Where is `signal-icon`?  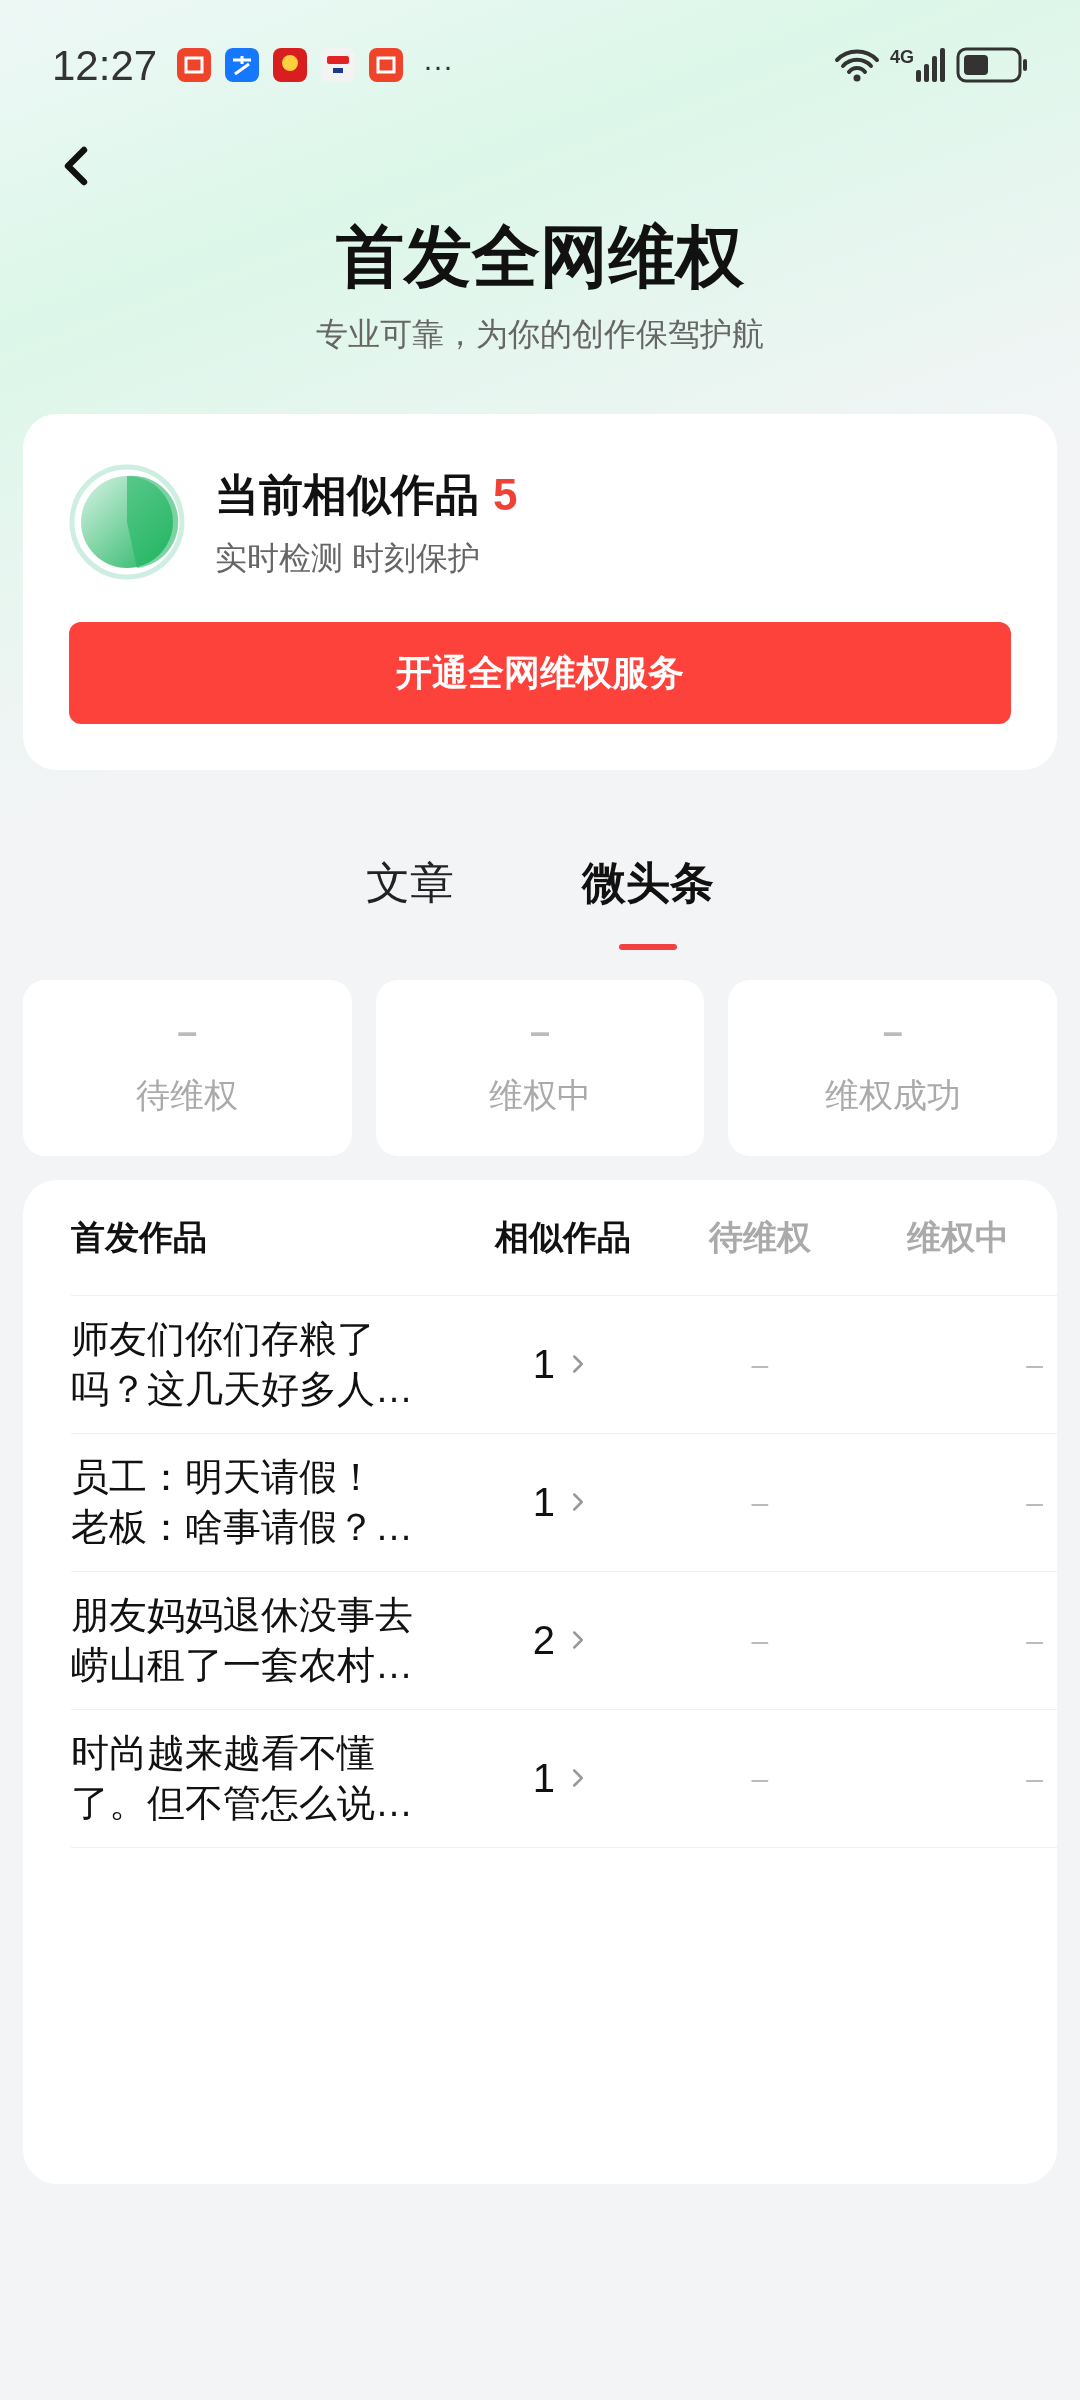
signal-icon is located at coordinates (931, 65).